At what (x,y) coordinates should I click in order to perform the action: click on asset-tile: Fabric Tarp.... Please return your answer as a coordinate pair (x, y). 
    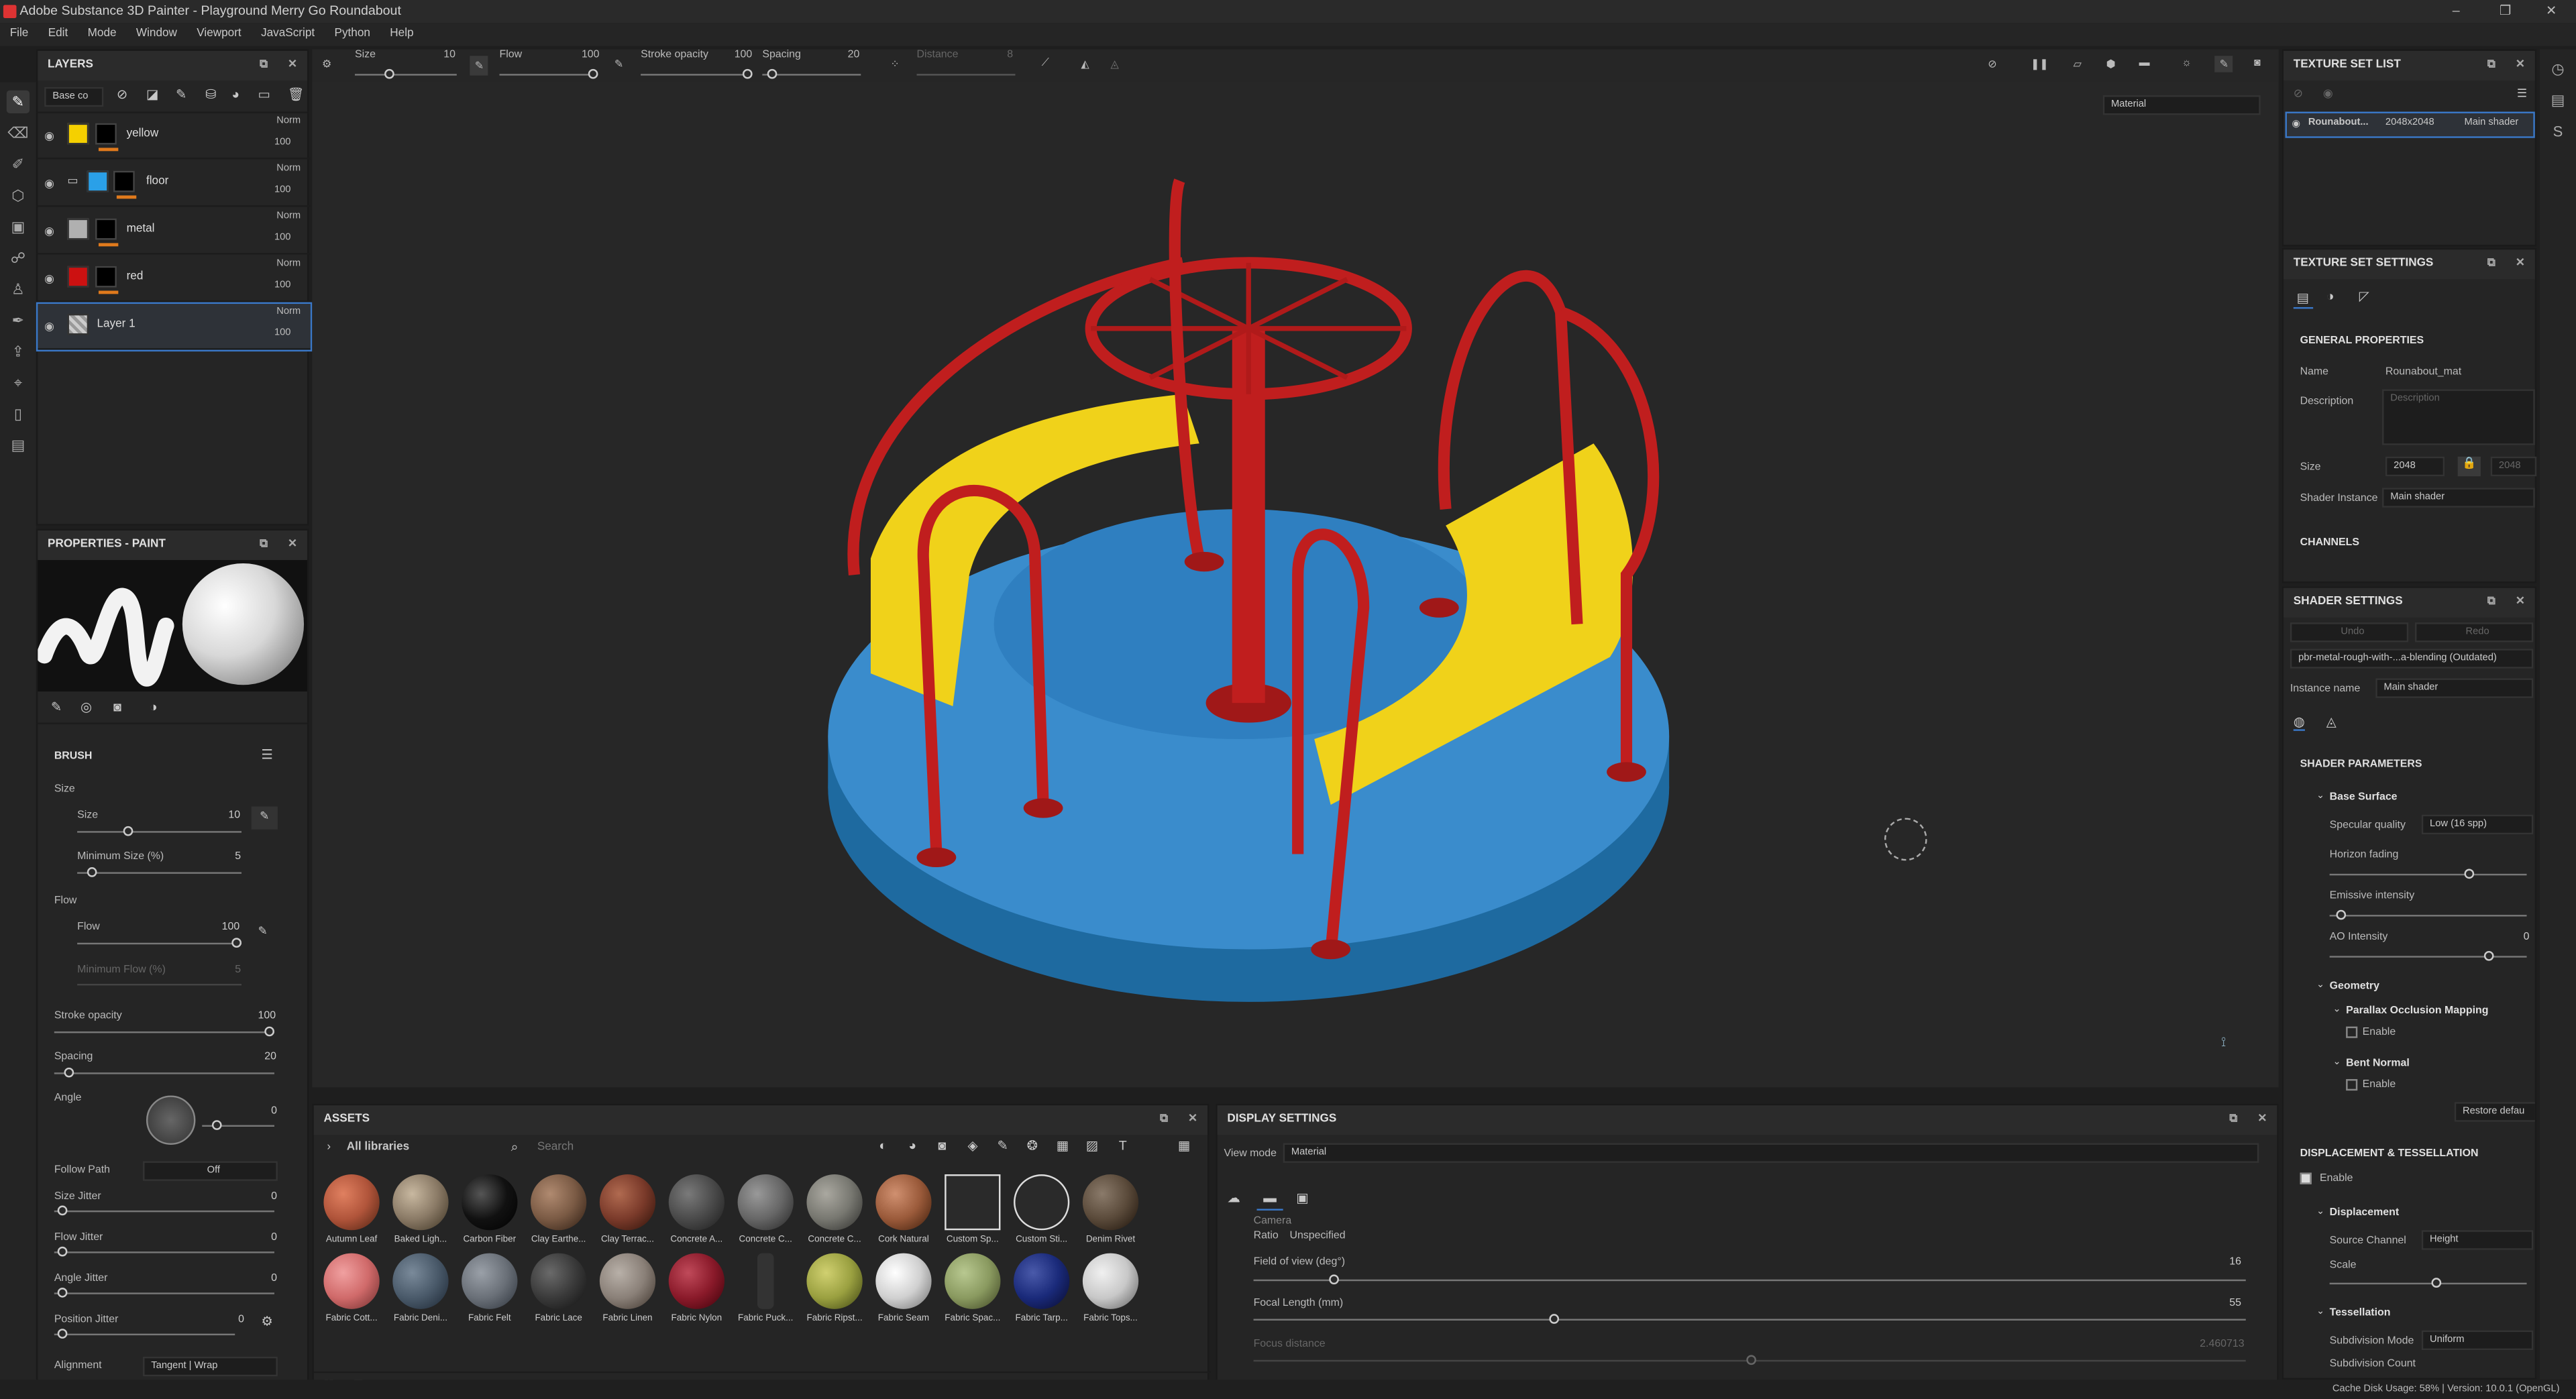
    Looking at the image, I should click on (1042, 1288).